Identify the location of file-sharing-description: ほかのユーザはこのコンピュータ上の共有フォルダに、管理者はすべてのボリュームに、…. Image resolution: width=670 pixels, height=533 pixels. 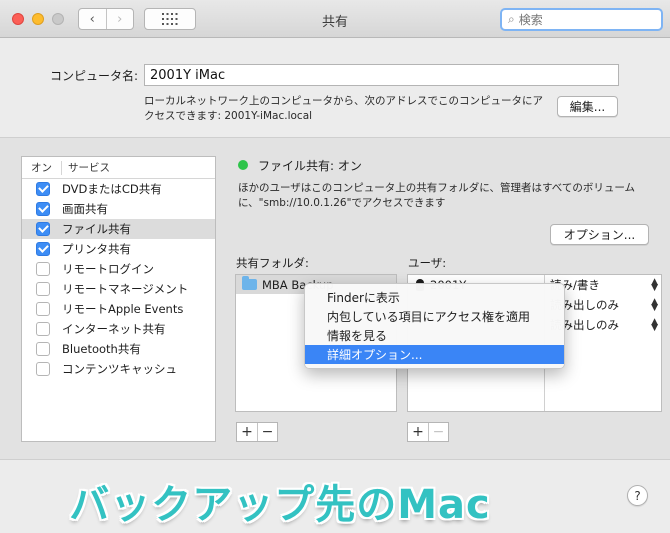
(437, 195).